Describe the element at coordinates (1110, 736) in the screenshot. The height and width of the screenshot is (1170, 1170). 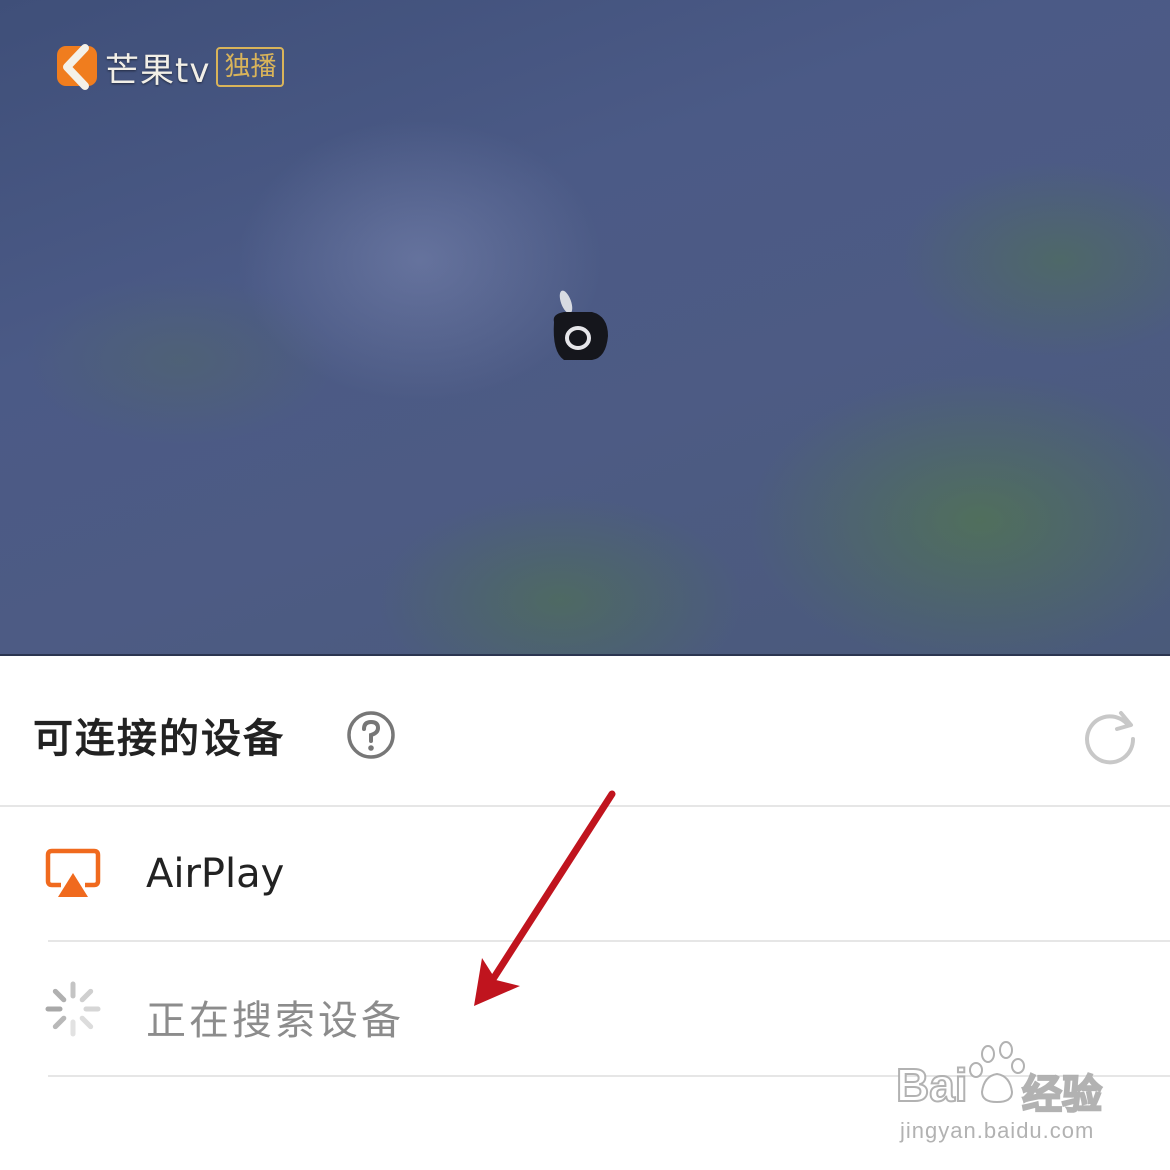
I see `refresh-icon` at that location.